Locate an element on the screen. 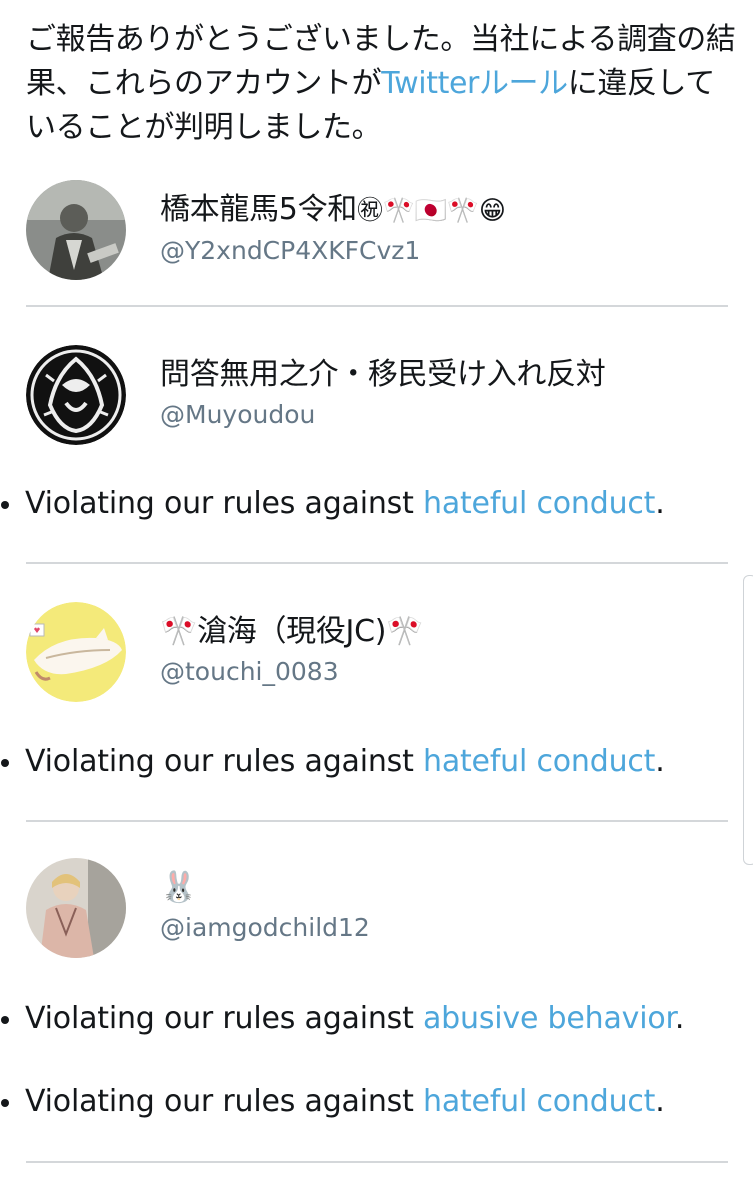 The image size is (753, 1200). account-names: 問答無用之介・移民受け入れ反対 @Muyoudou is located at coordinates (383, 394).